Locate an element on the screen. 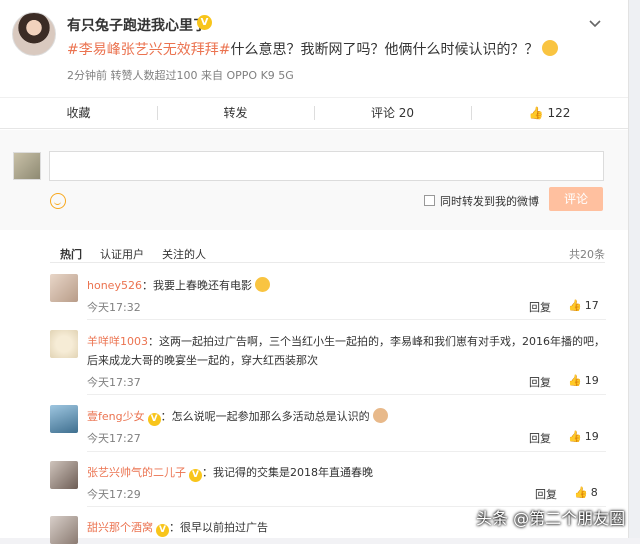 This screenshot has height=544, width=640. comment-time: 今天17:37 is located at coordinates (114, 382).